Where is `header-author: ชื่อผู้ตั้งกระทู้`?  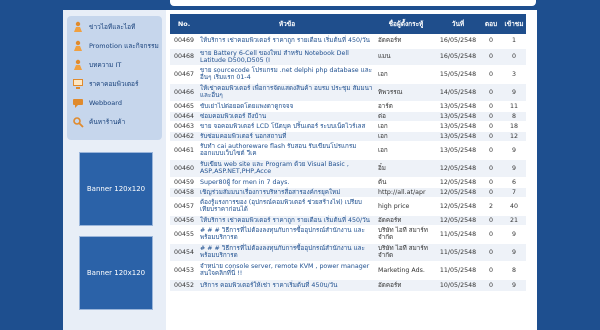 header-author: ชื่อผู้ตั้งกระทู้ is located at coordinates (406, 24).